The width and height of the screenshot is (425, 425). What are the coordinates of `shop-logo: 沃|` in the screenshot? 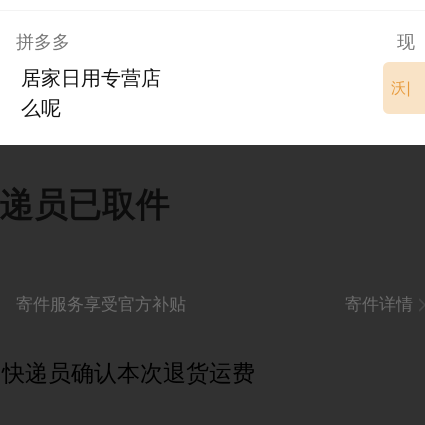 It's located at (404, 88).